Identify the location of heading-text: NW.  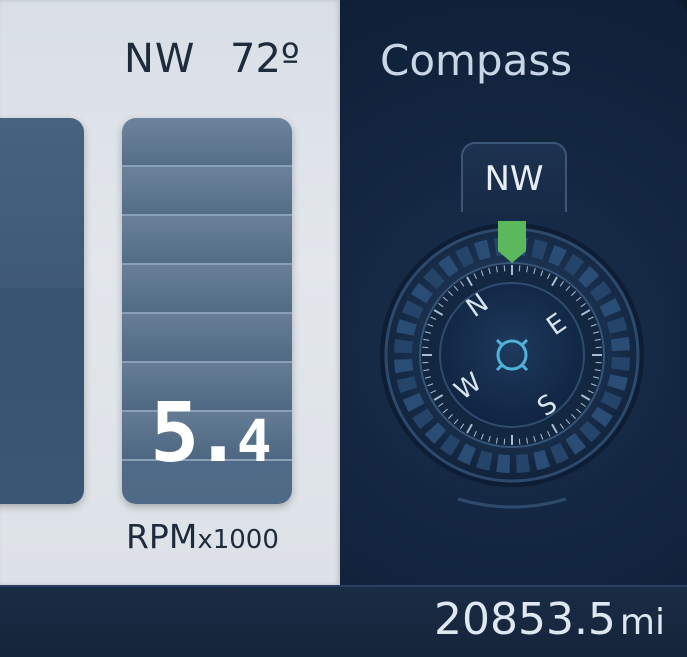
(514, 179).